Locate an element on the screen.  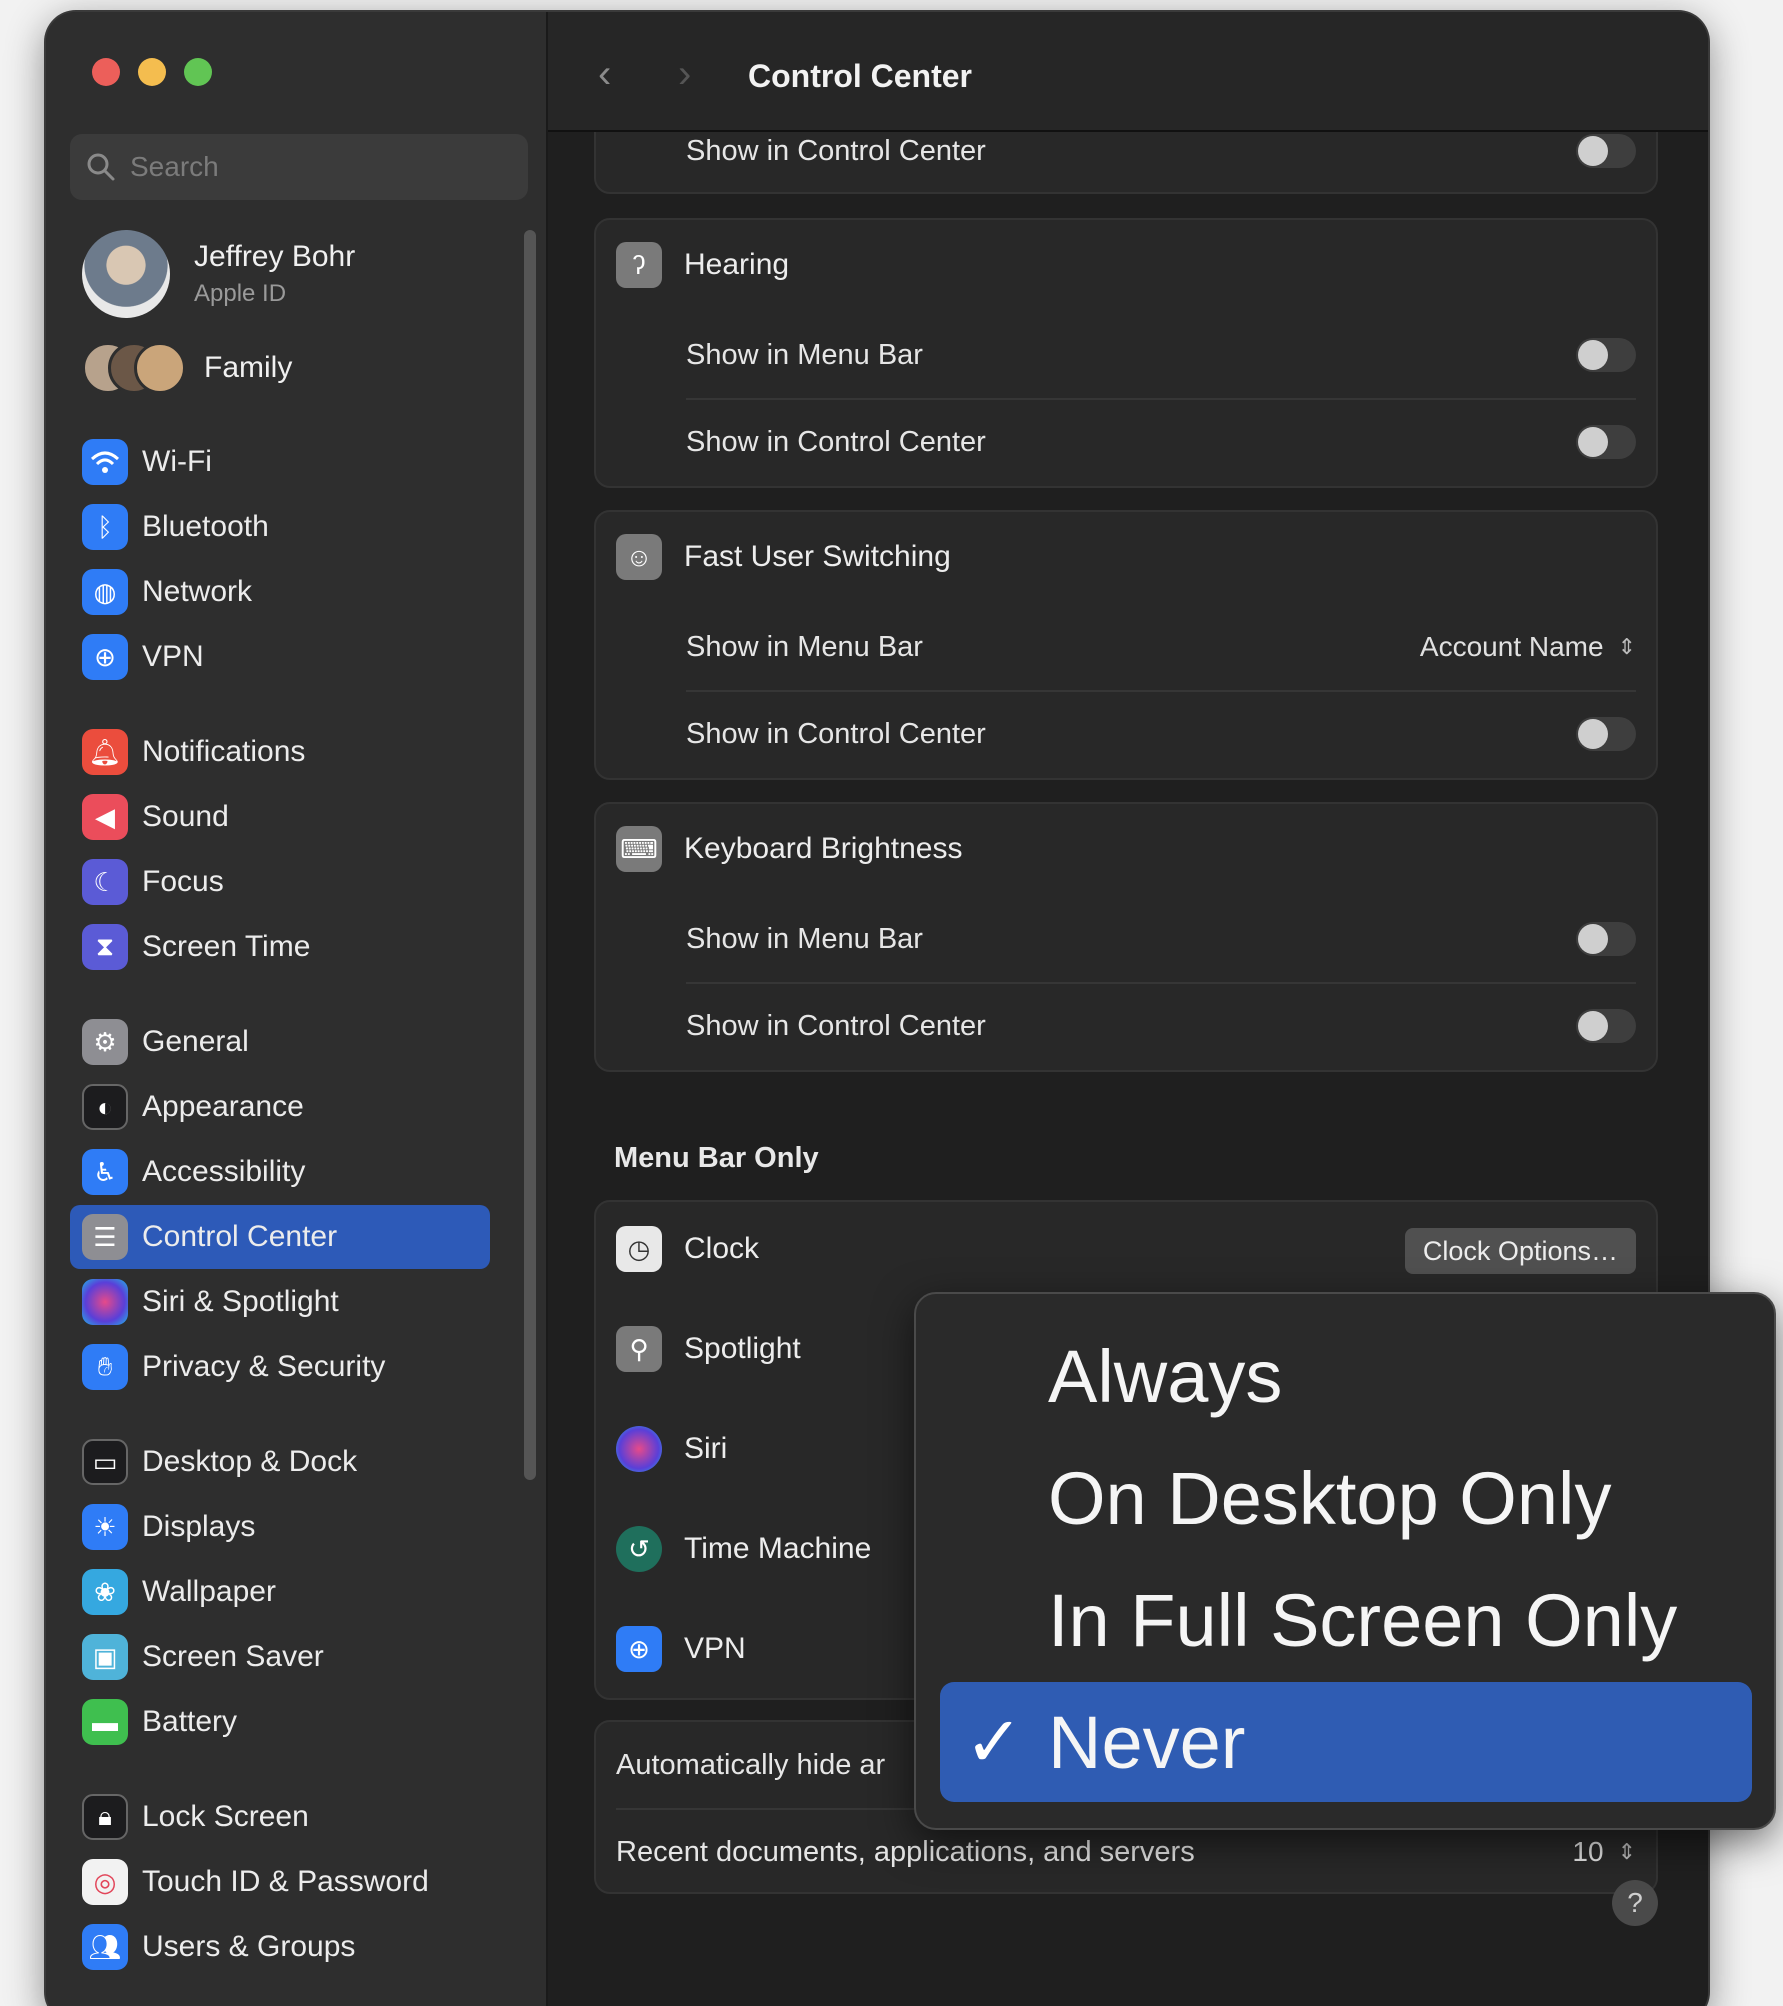
lock-icon: 🔒︎ is located at coordinates (105, 1817).